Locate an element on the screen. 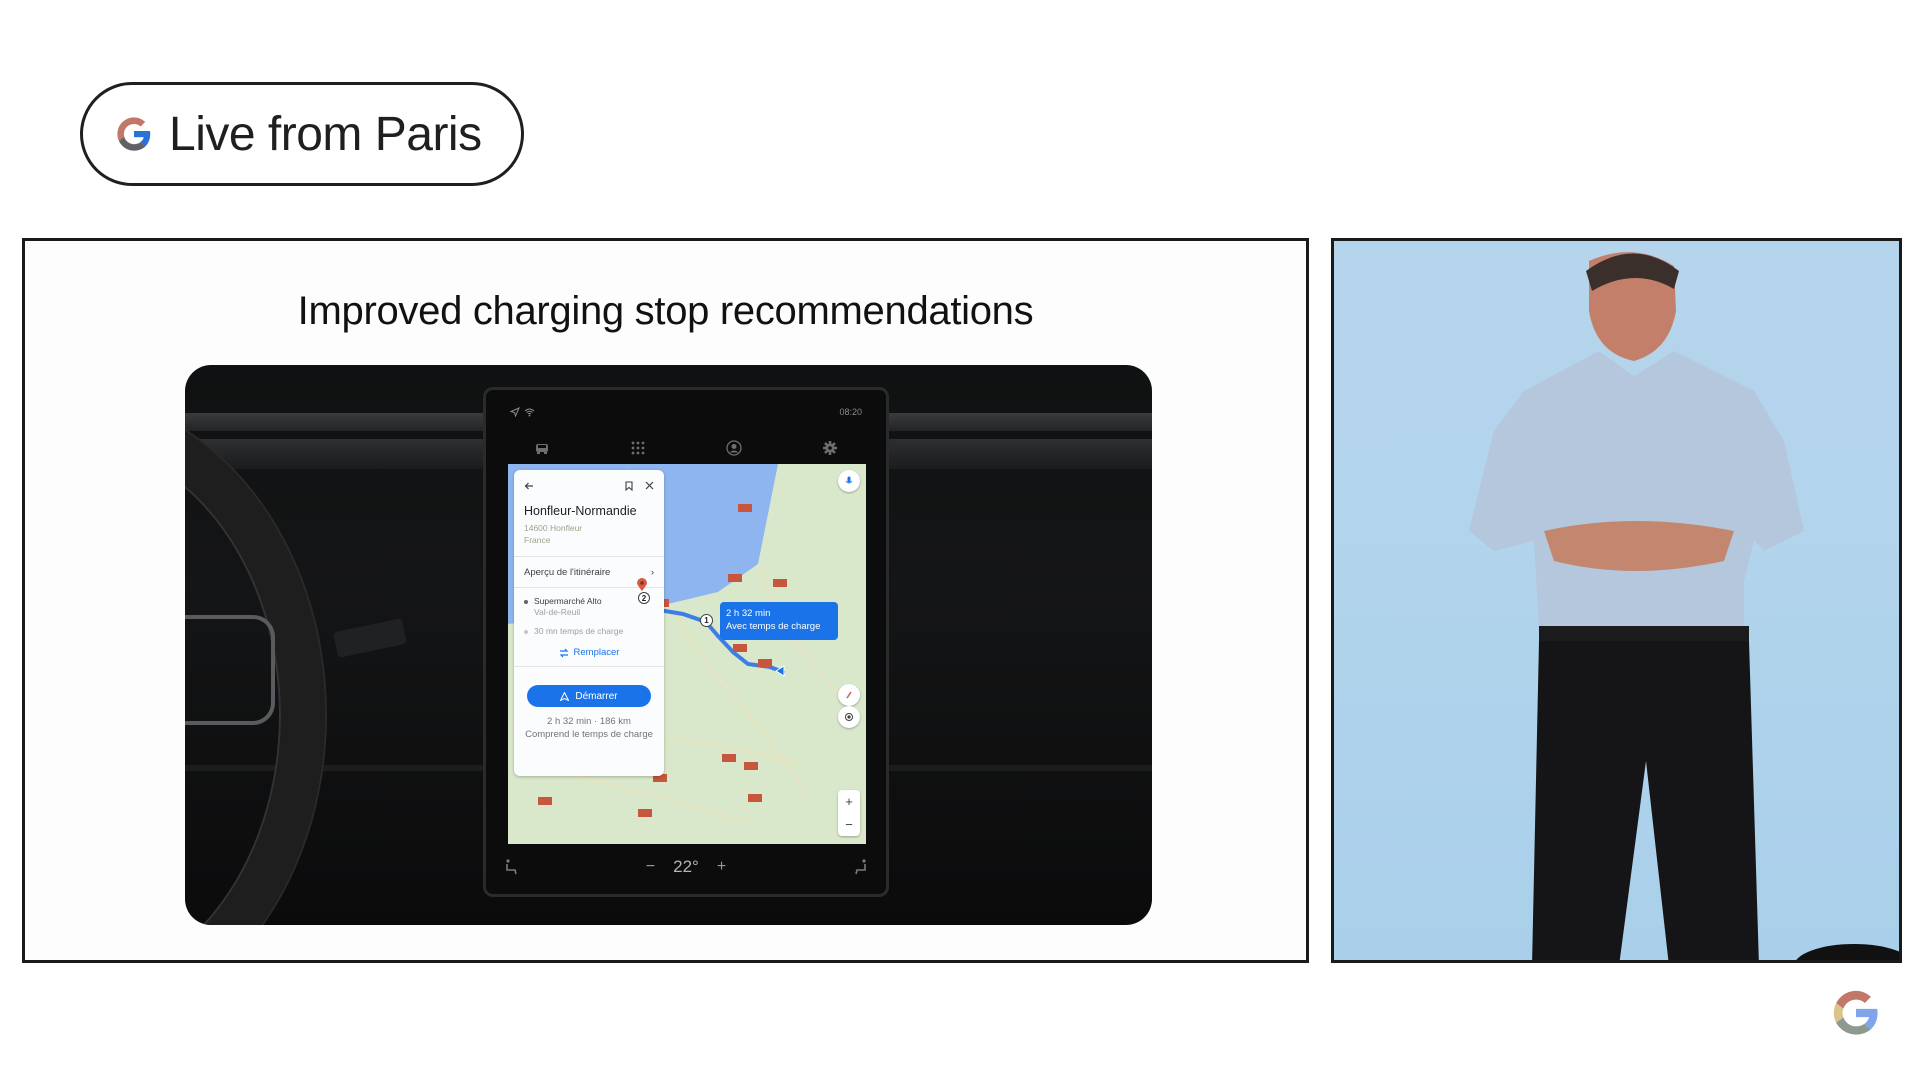 Image resolution: width=1920 pixels, height=1080 pixels. my-location-icon is located at coordinates (849, 717).